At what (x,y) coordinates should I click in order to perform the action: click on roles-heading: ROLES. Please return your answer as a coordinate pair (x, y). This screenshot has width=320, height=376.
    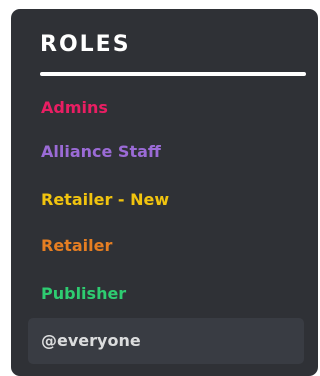
    Looking at the image, I should click on (85, 44).